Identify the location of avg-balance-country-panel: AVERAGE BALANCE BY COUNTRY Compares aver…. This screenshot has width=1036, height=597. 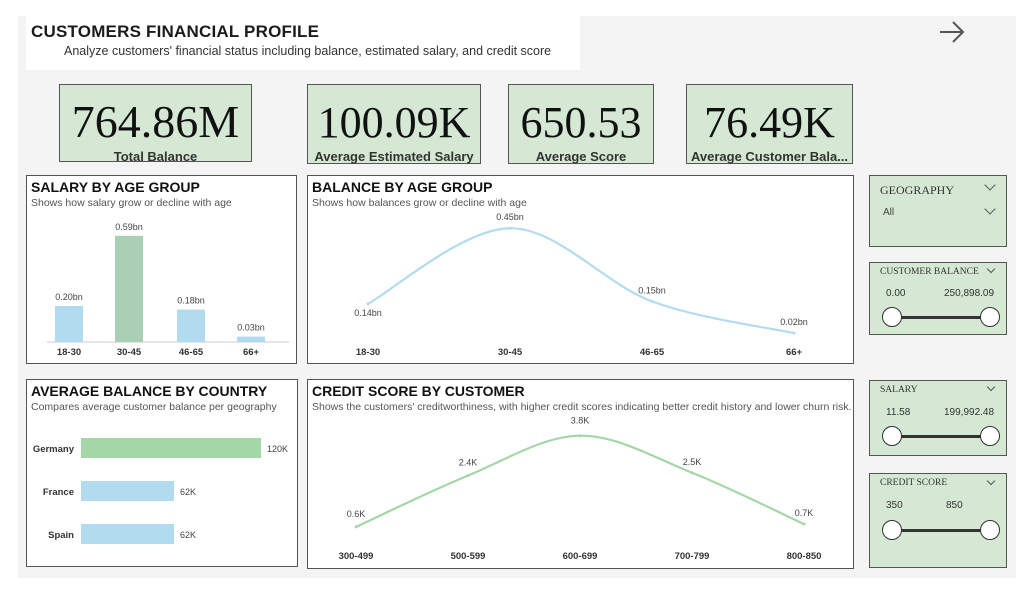
(162, 473).